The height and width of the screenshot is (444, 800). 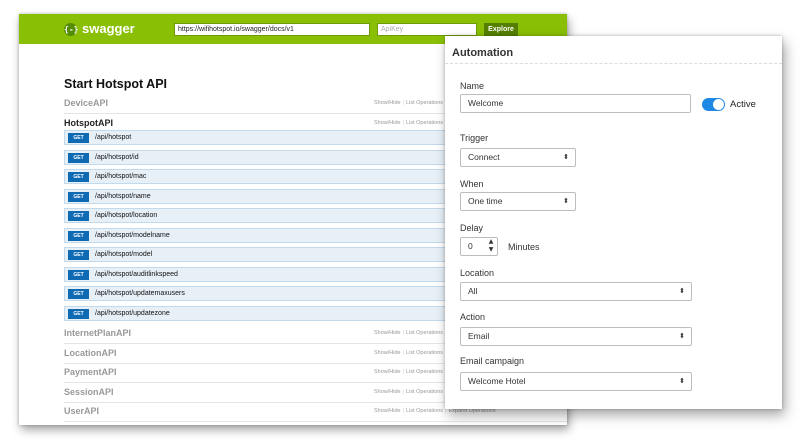 What do you see at coordinates (491, 242) in the screenshot?
I see `stepper-up-icon: ▲` at bounding box center [491, 242].